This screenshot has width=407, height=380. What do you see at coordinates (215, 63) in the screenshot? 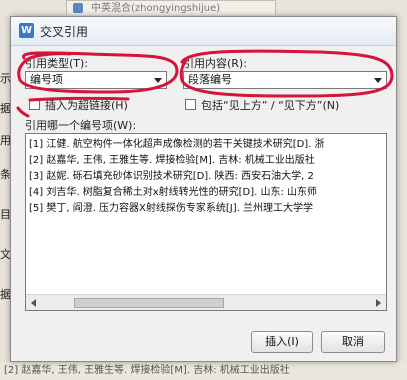
I see `reference-content-label: 引用内容(R):` at bounding box center [215, 63].